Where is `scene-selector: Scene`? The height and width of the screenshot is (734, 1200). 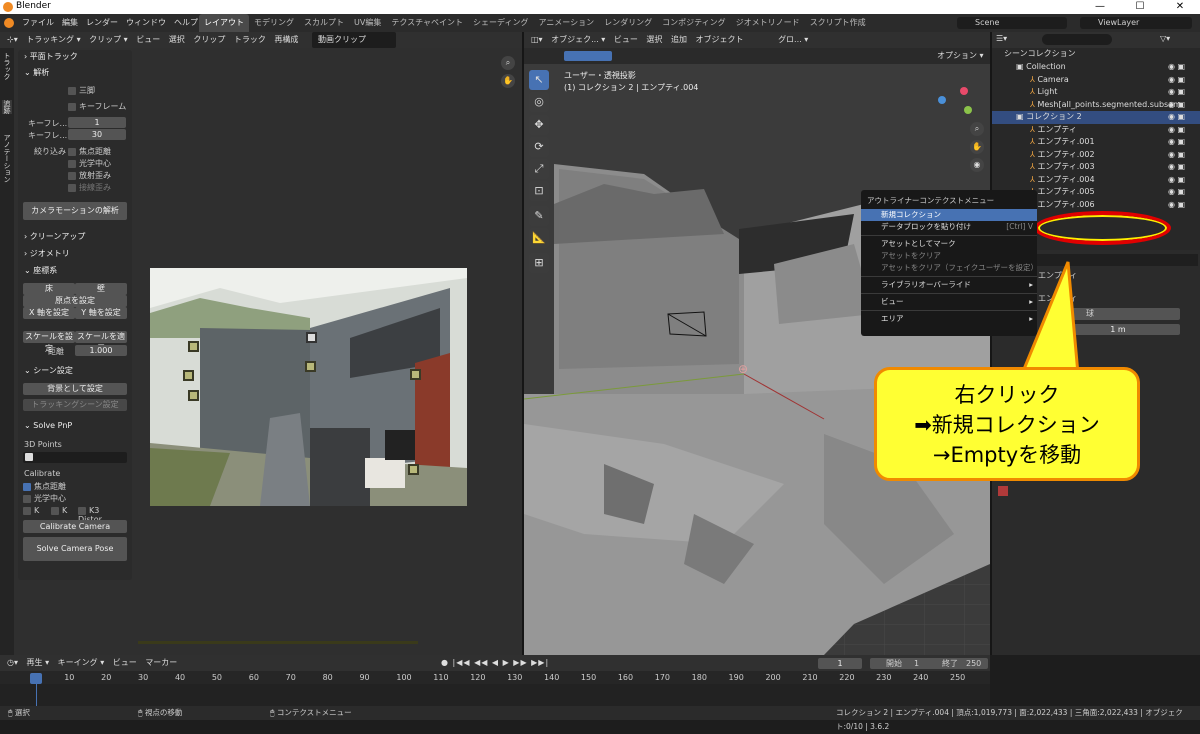 scene-selector: Scene is located at coordinates (1012, 23).